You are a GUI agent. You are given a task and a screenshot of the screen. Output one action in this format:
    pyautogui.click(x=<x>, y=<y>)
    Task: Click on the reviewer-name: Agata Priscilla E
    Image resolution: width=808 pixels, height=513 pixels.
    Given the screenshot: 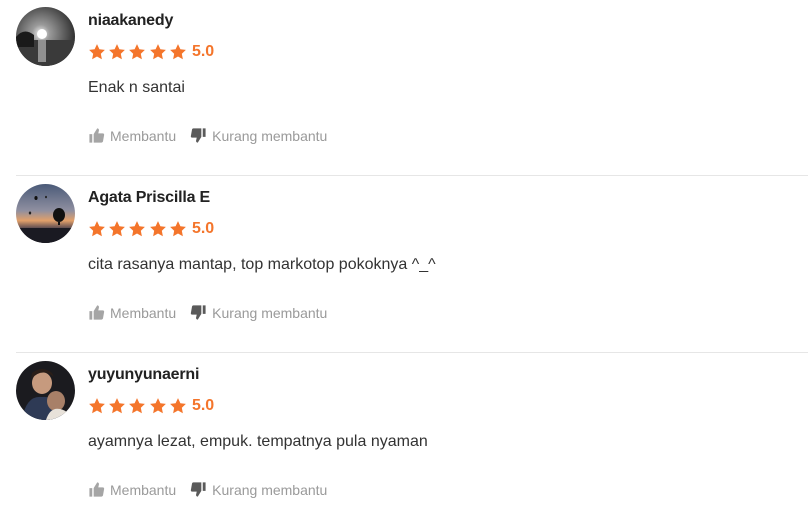 What is the action you would take?
    pyautogui.click(x=149, y=197)
    